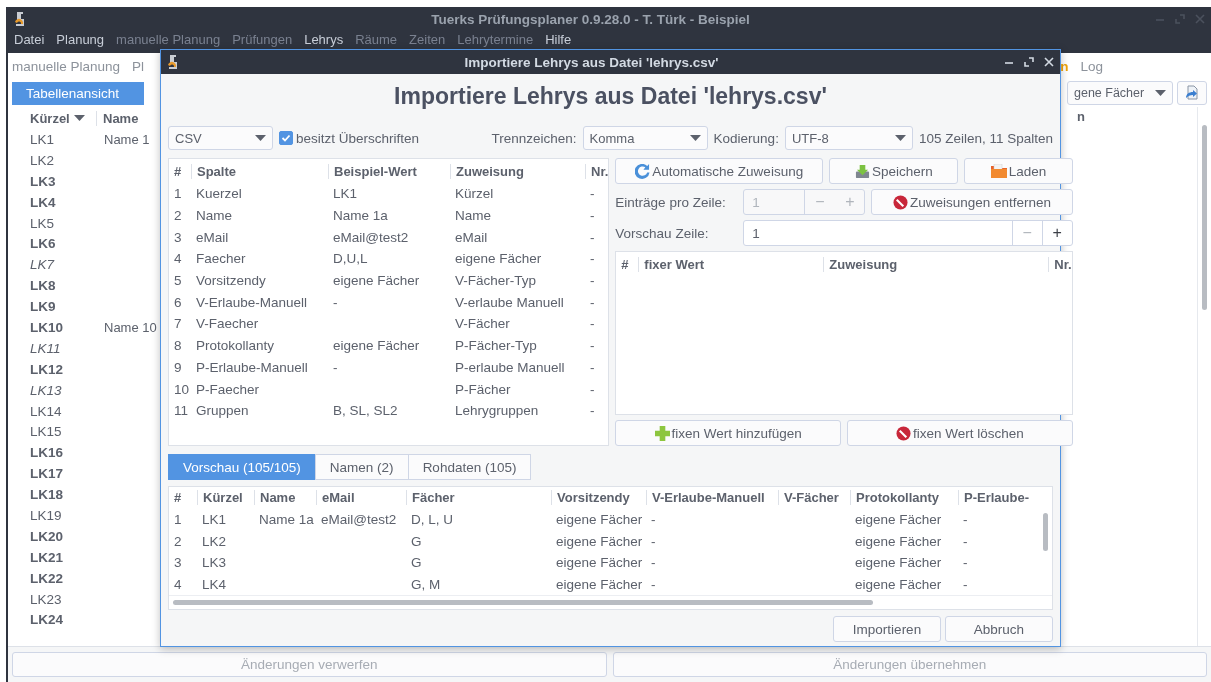 Image resolution: width=1211 pixels, height=682 pixels. I want to click on menu-item: Lehrys, so click(324, 40).